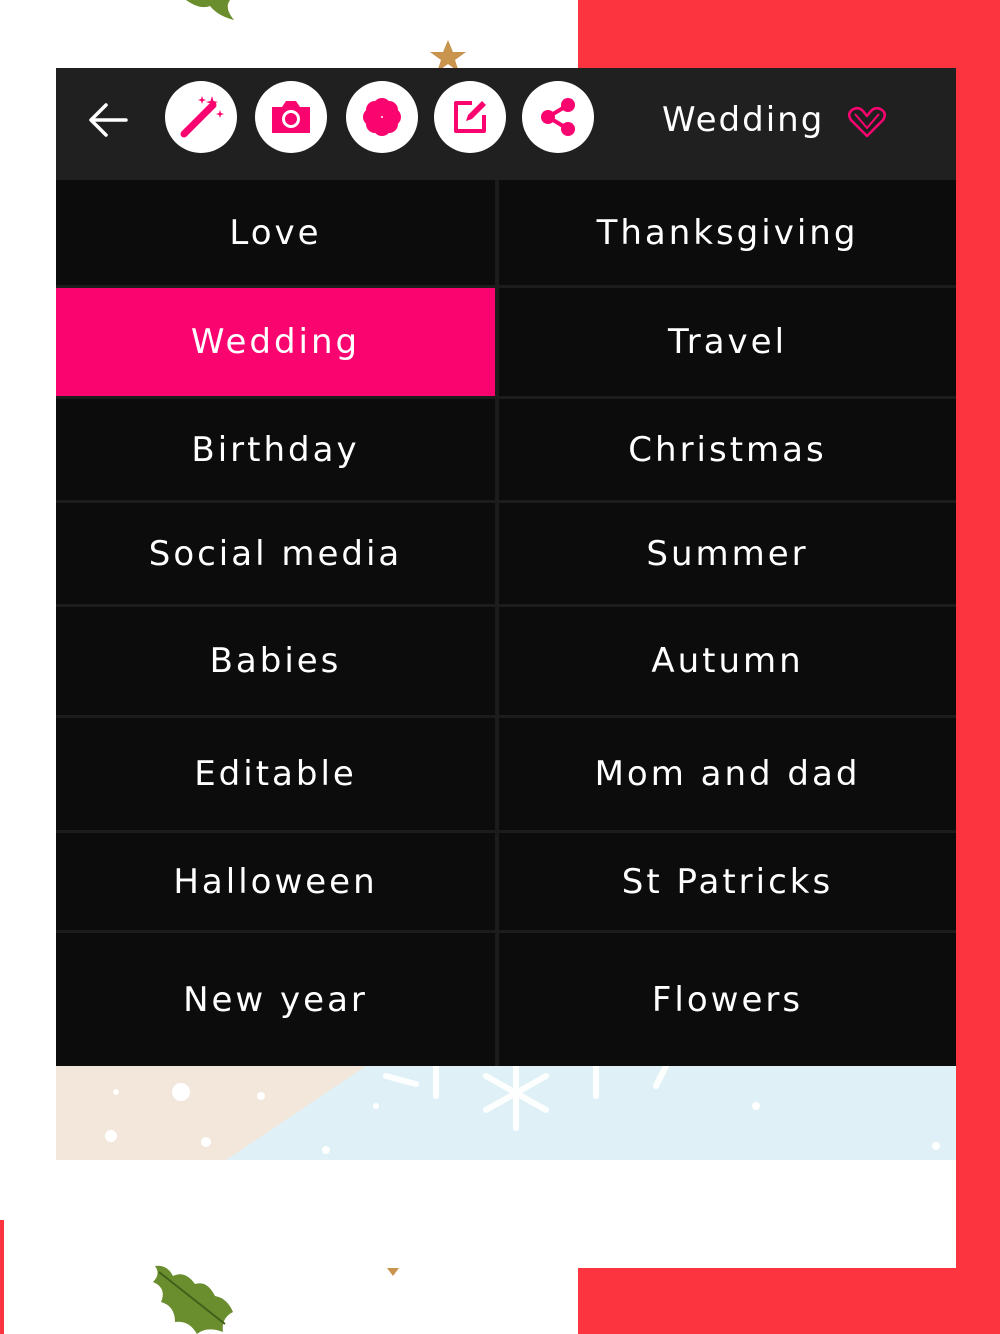 This screenshot has width=1000, height=1334. Describe the element at coordinates (275, 774) in the screenshot. I see `category-editable: Editable` at that location.